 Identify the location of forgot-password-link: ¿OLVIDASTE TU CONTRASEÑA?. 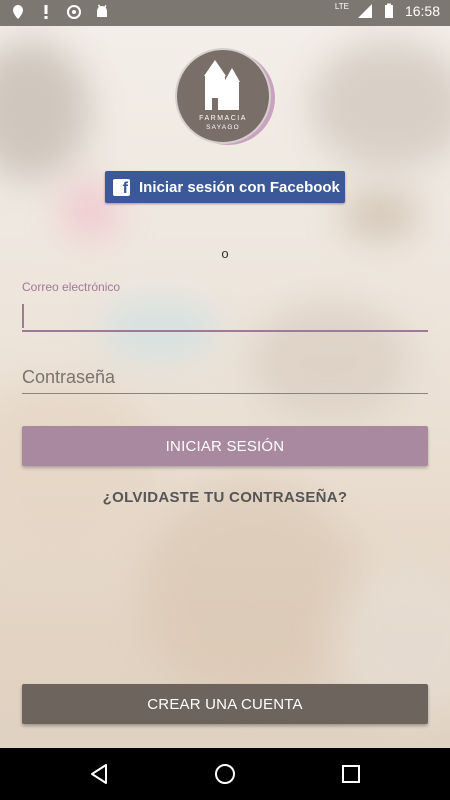
(225, 497).